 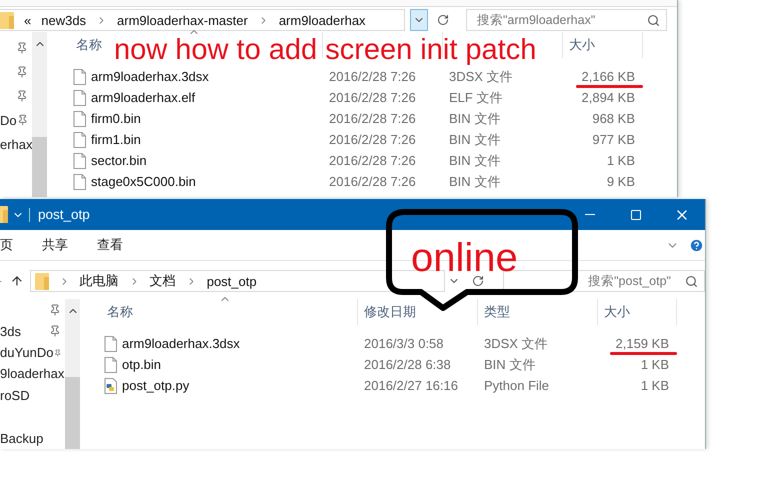 I want to click on breadcrumb: post_otp, so click(x=231, y=281).